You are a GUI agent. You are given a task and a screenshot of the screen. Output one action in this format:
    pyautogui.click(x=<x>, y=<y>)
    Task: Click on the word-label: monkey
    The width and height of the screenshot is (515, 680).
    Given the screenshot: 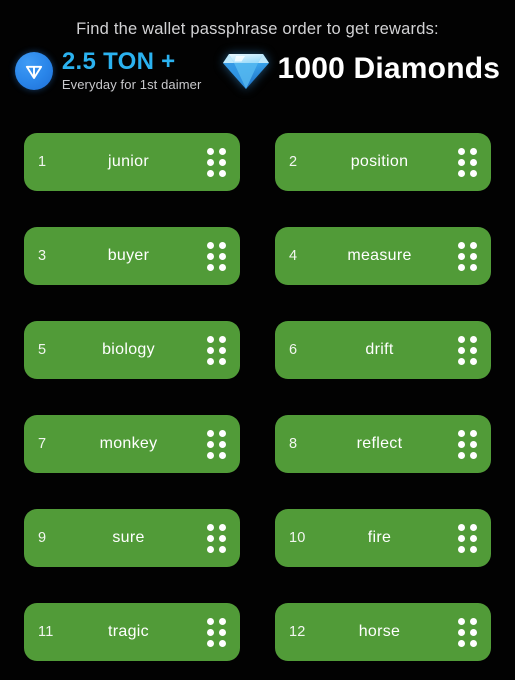 What is the action you would take?
    pyautogui.click(x=128, y=443)
    